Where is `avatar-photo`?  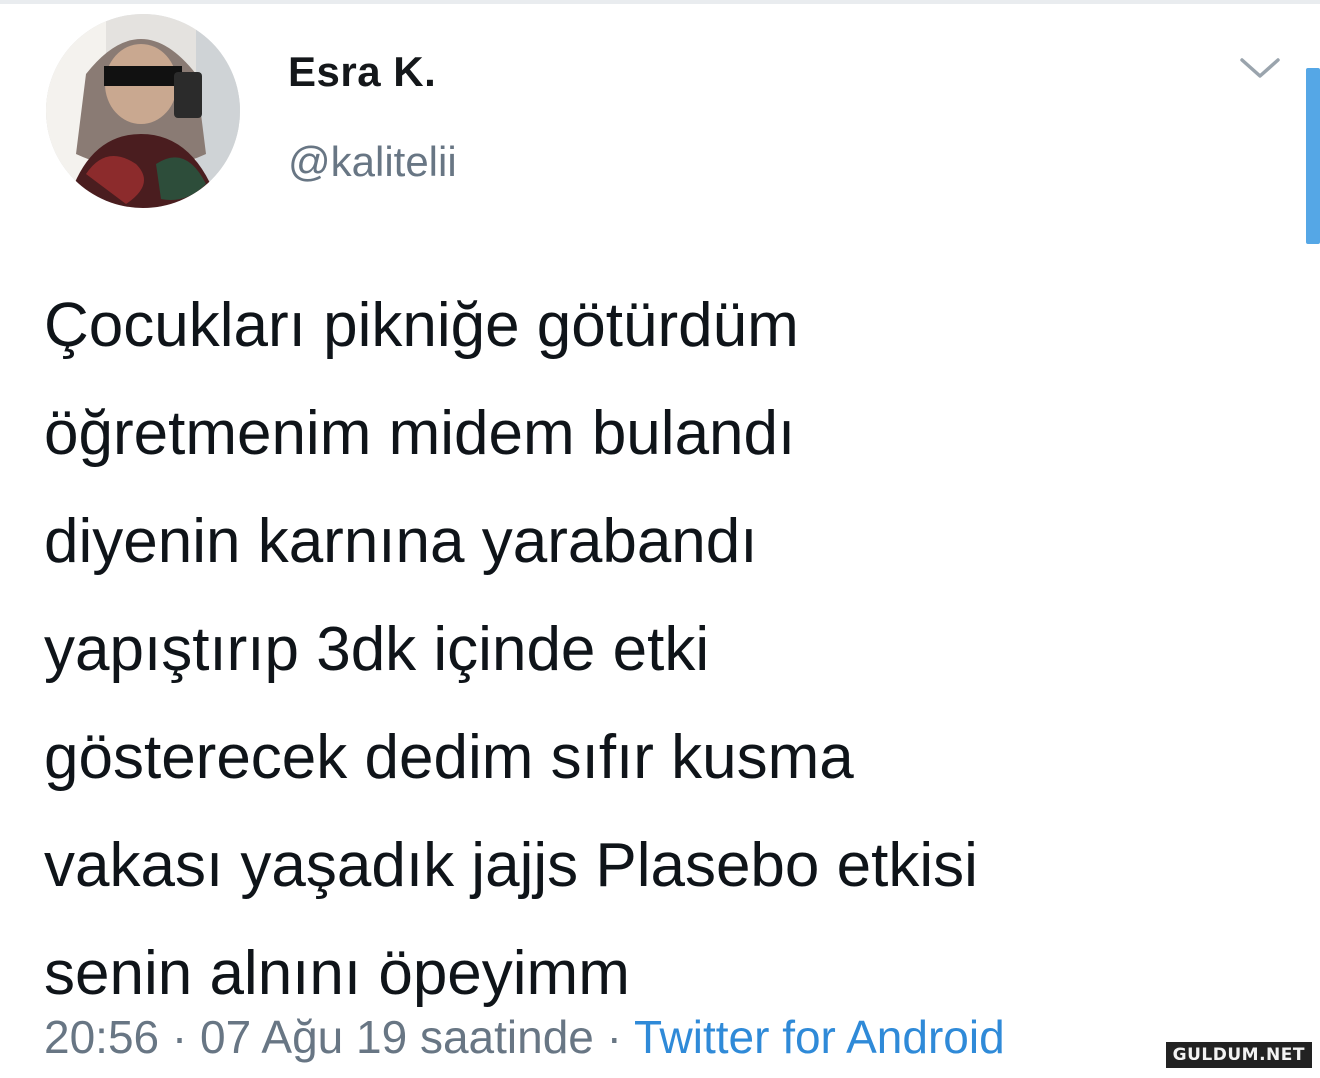 avatar-photo is located at coordinates (143, 111).